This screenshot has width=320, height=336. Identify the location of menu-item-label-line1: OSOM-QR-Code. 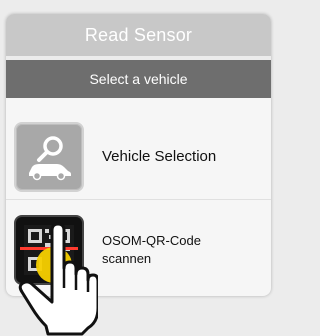
(151, 240).